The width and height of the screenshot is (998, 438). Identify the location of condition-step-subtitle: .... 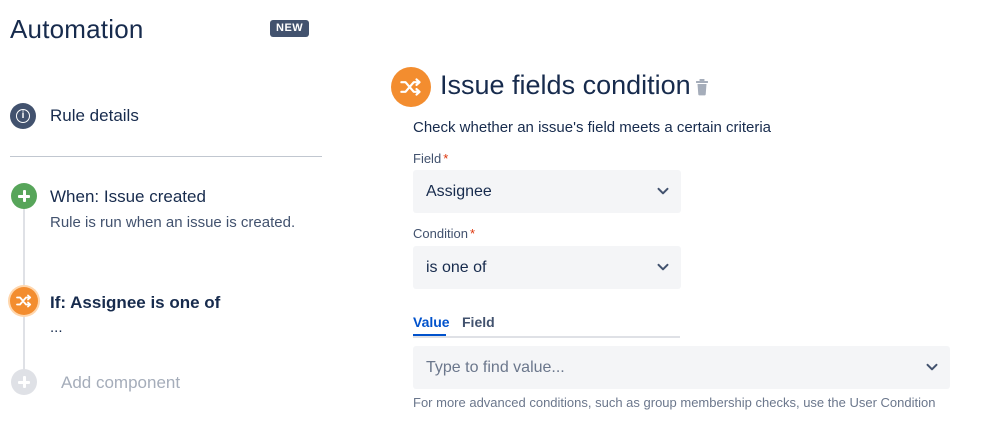
(56, 327).